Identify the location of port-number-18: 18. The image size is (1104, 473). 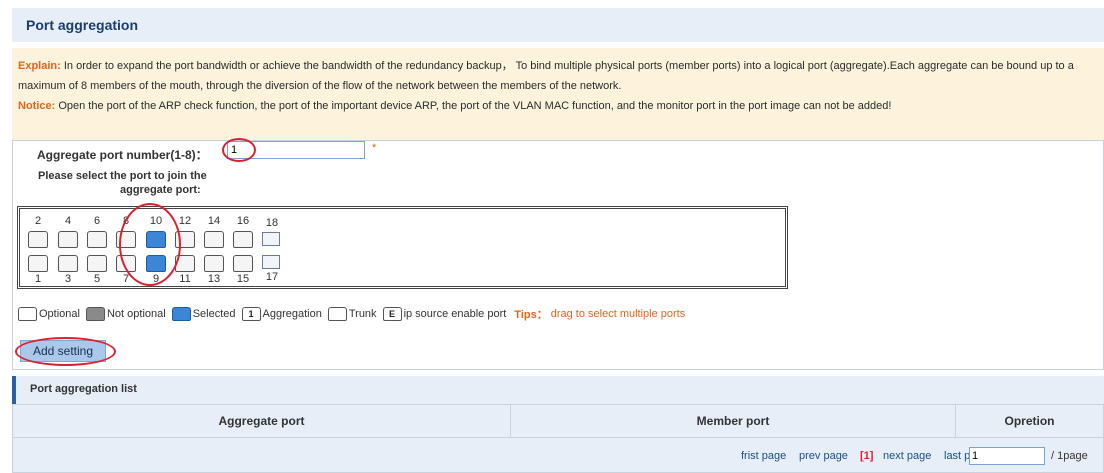
(272, 223).